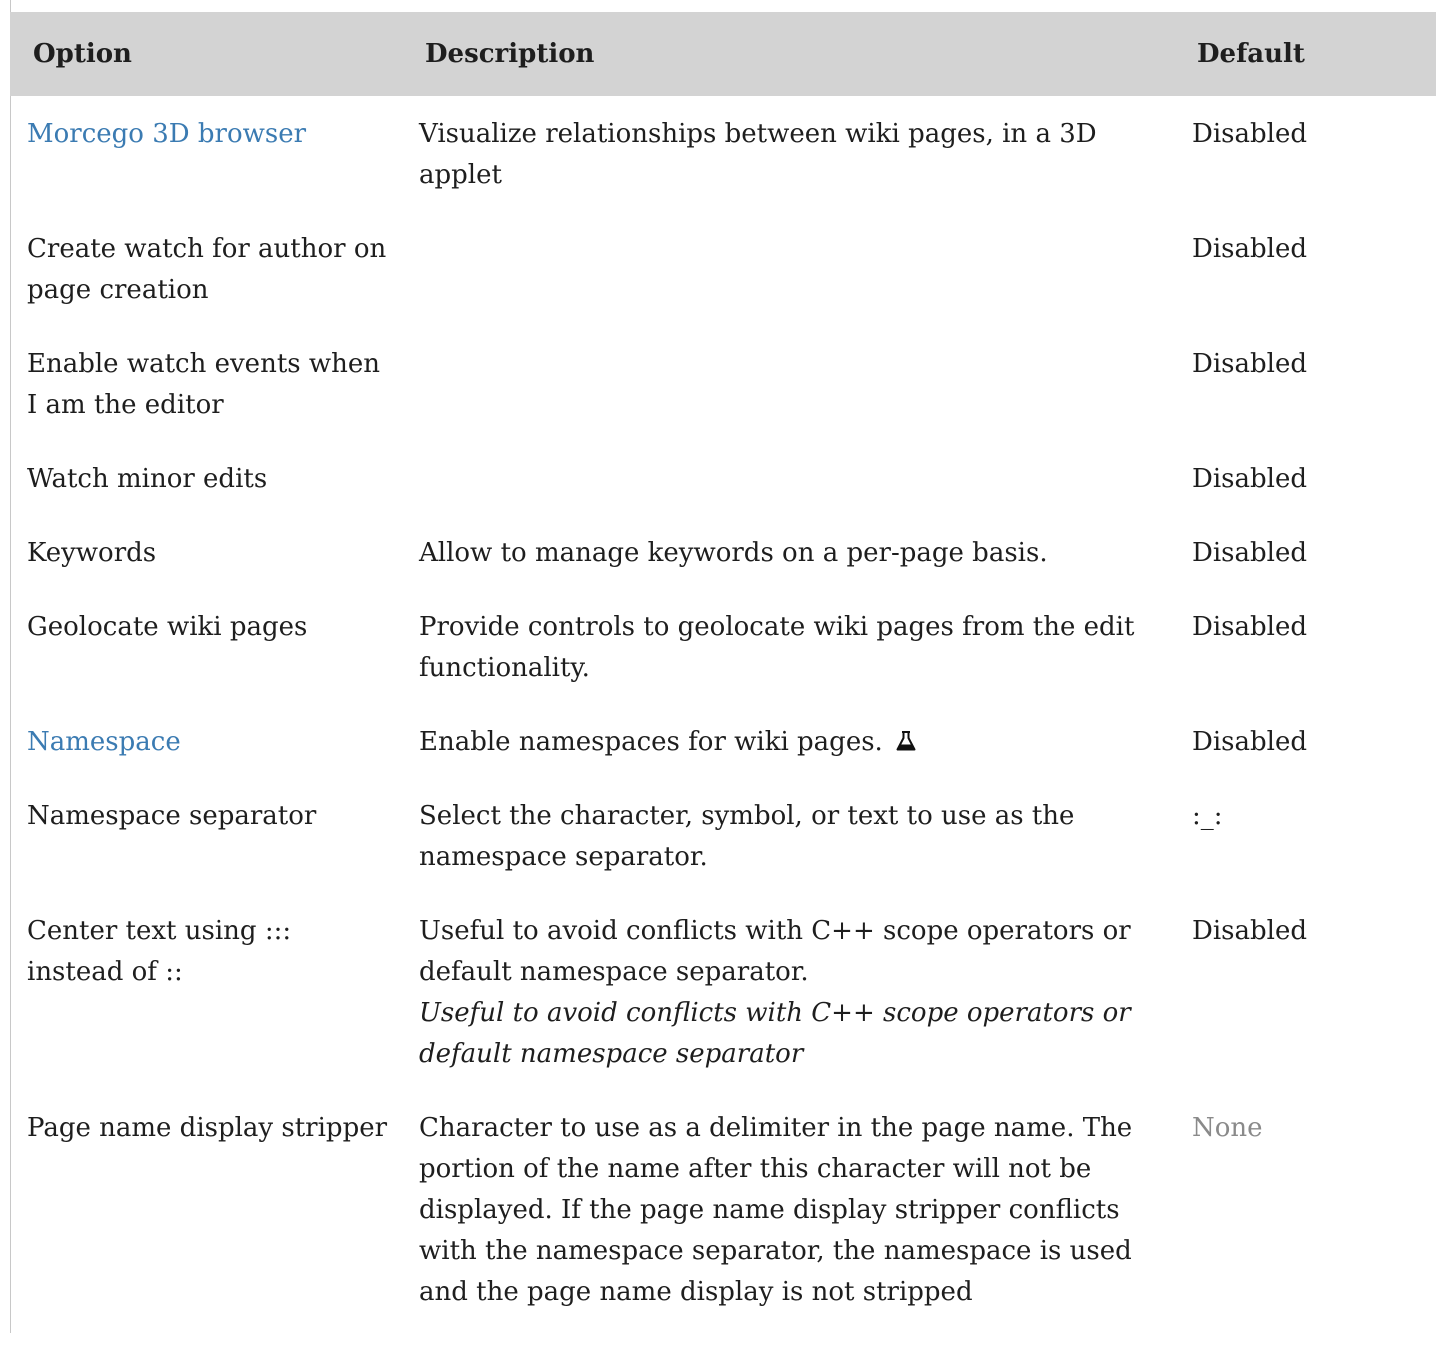  What do you see at coordinates (206, 162) in the screenshot?
I see `option-cell: Morcego 3D browser` at bounding box center [206, 162].